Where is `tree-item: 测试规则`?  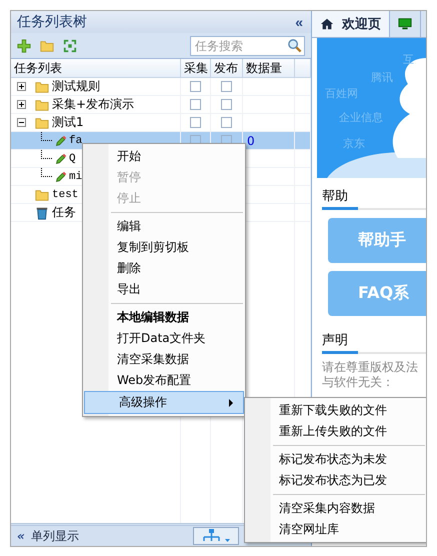 tree-item: 测试规则 is located at coordinates (76, 86).